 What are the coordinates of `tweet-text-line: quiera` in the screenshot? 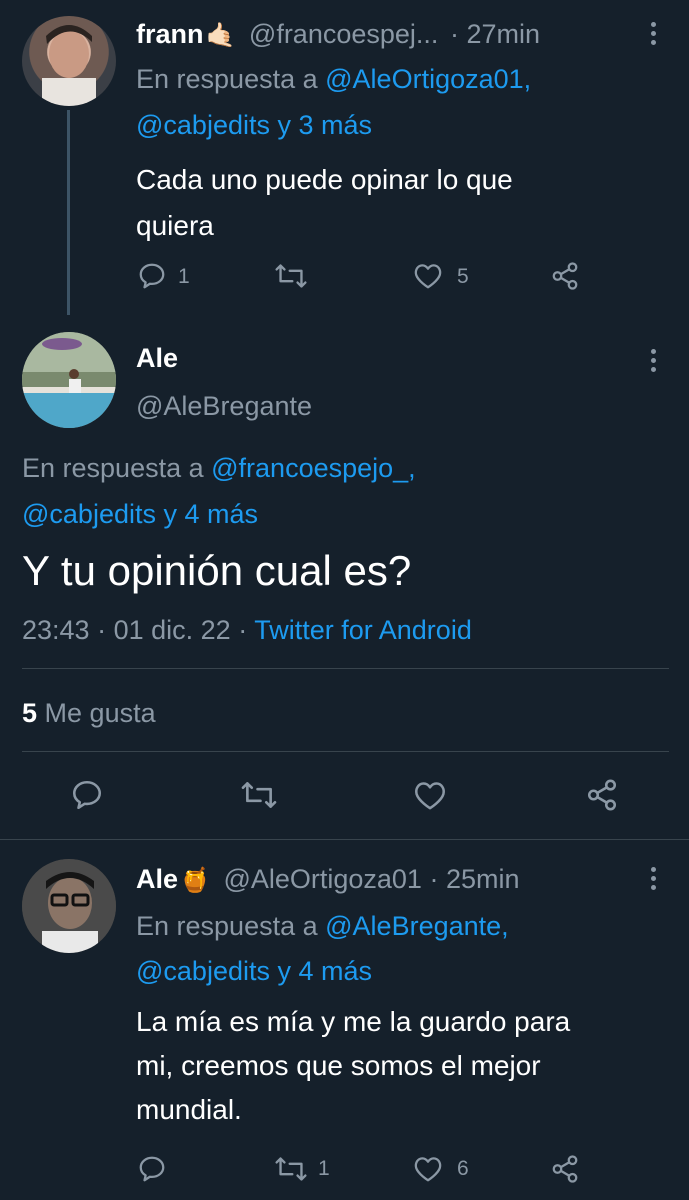 It's located at (175, 225).